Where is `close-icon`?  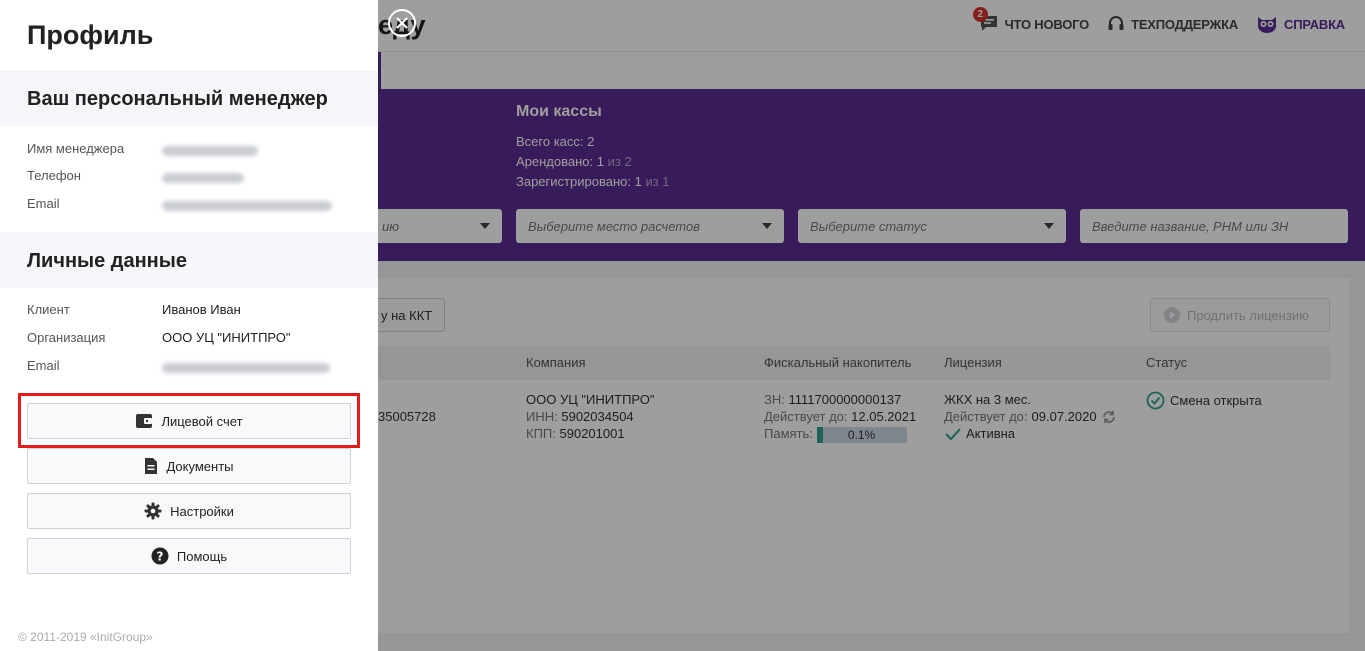 close-icon is located at coordinates (402, 23).